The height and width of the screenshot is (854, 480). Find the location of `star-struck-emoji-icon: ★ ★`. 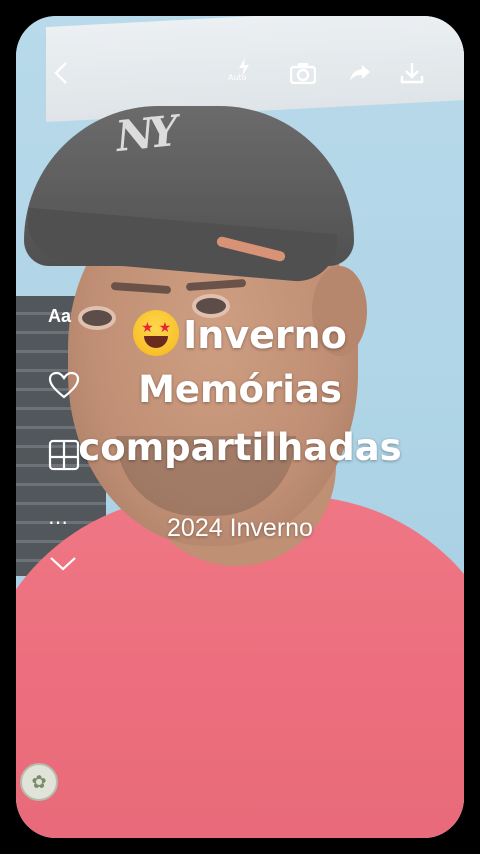

star-struck-emoji-icon: ★ ★ is located at coordinates (156, 333).